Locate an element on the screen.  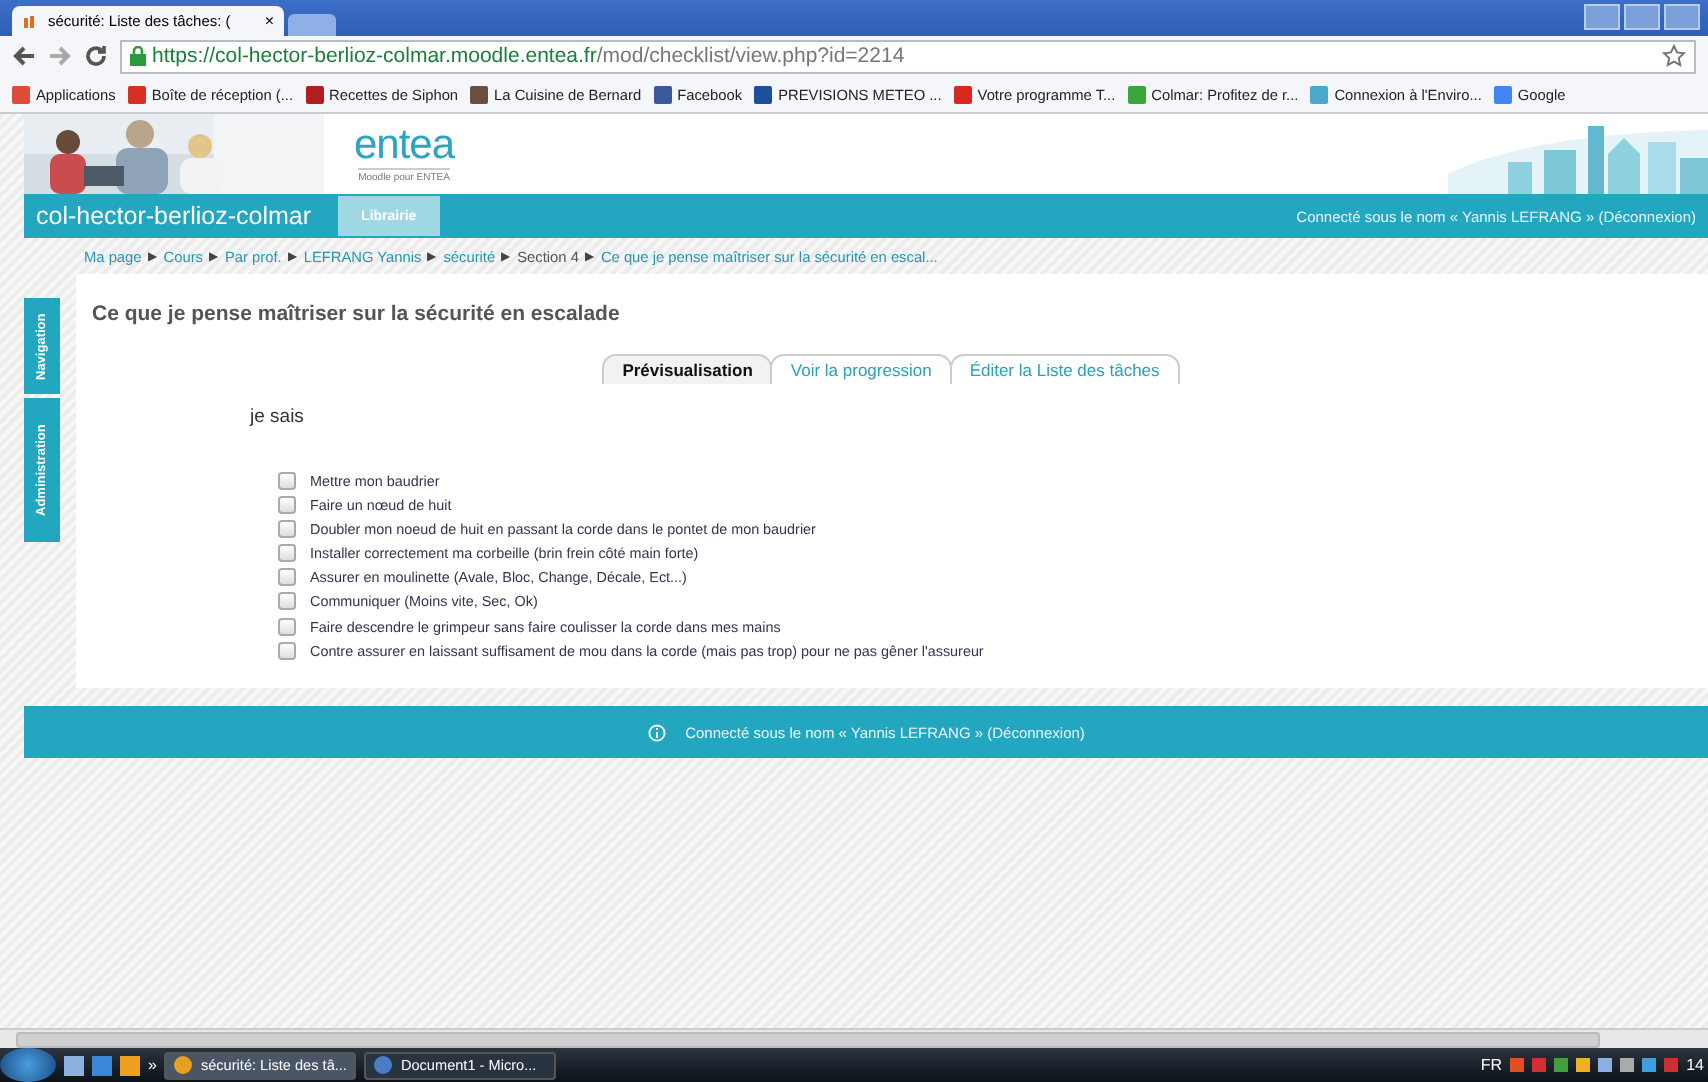
site-logo: entea is located at coordinates (404, 145).